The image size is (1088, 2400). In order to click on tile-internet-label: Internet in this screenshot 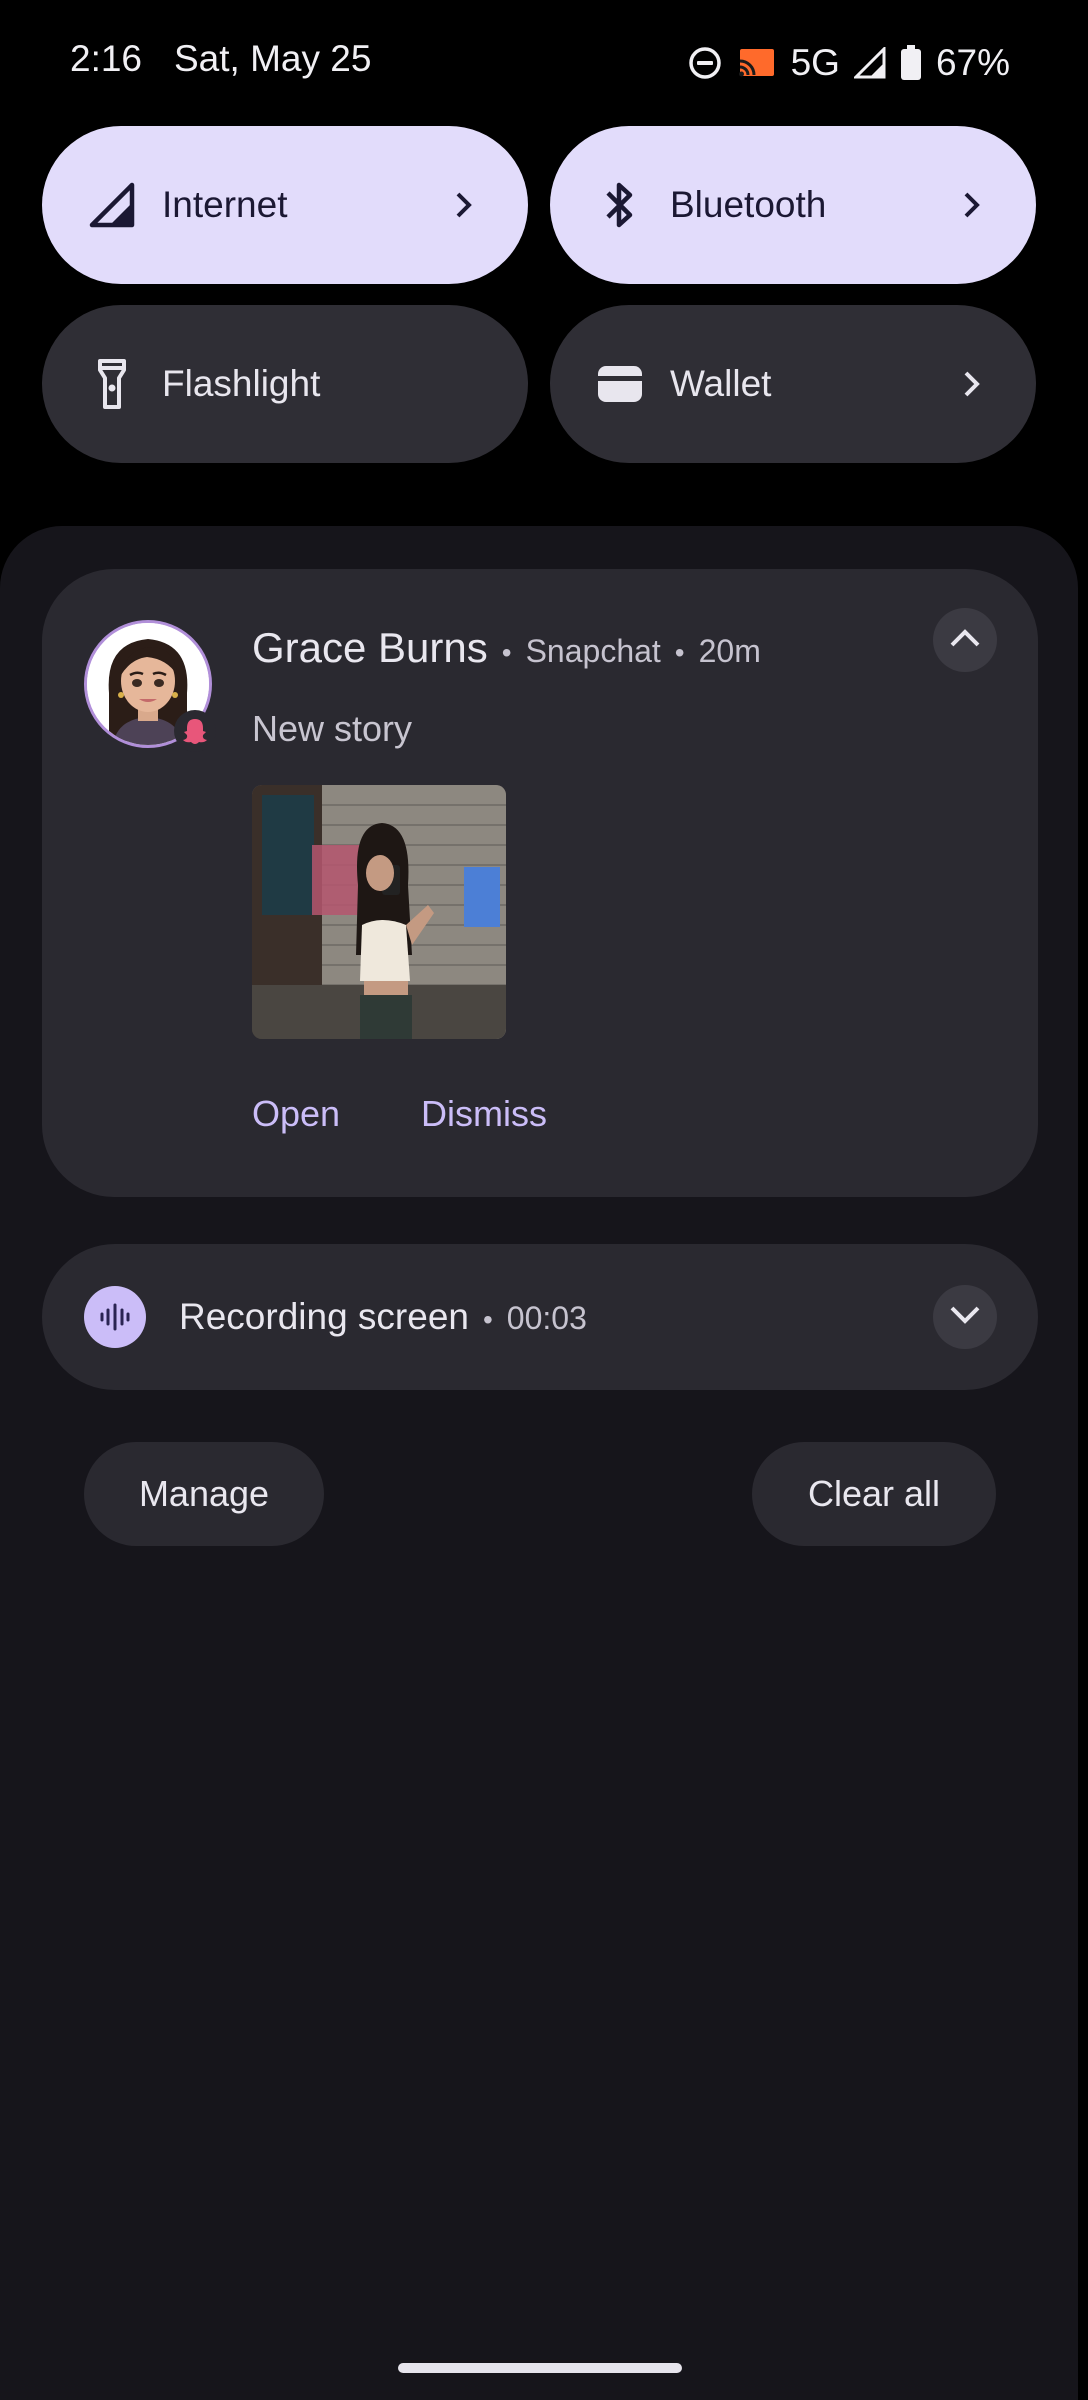, I will do `click(225, 204)`.